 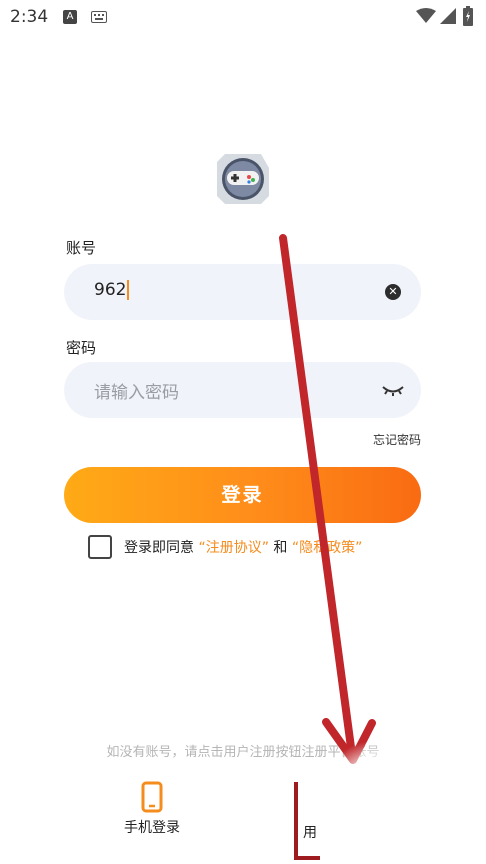 What do you see at coordinates (468, 16) in the screenshot?
I see `battery-charging-icon` at bounding box center [468, 16].